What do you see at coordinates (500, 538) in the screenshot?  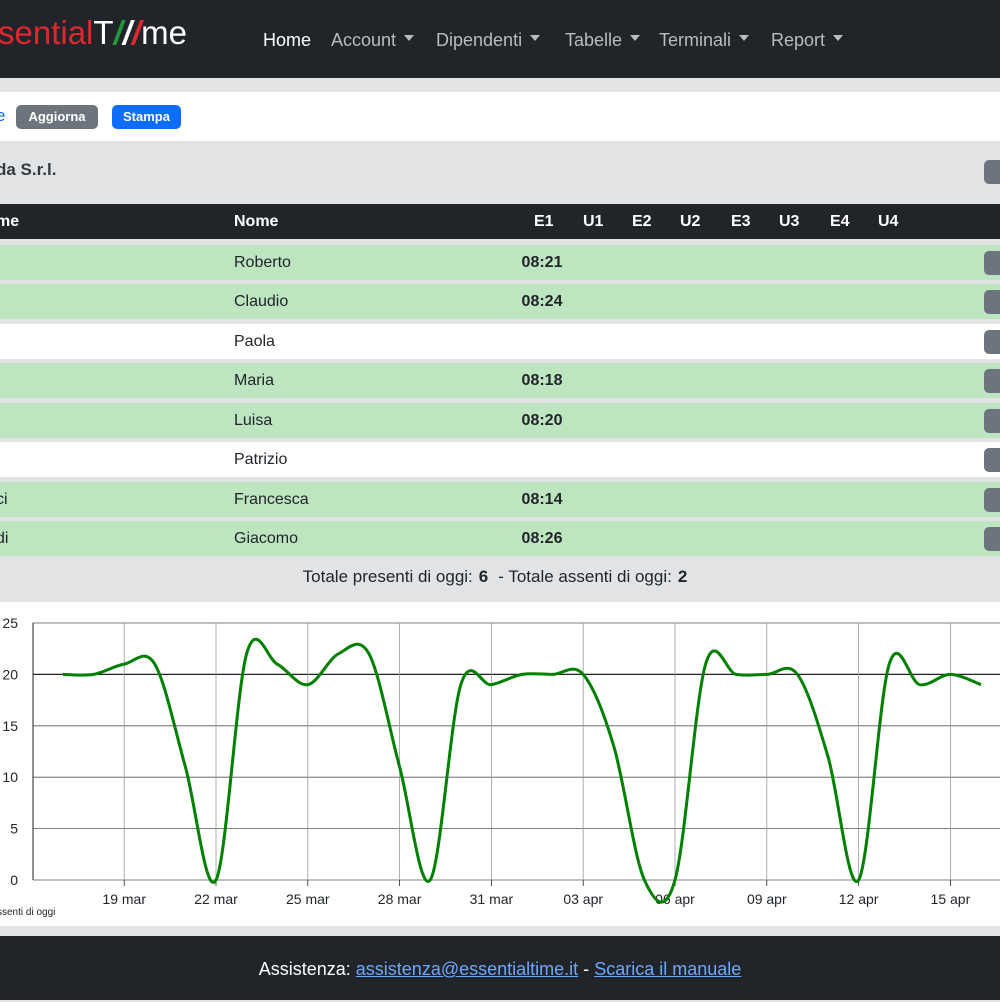 I see `table-row: di Giacomo 08:26` at bounding box center [500, 538].